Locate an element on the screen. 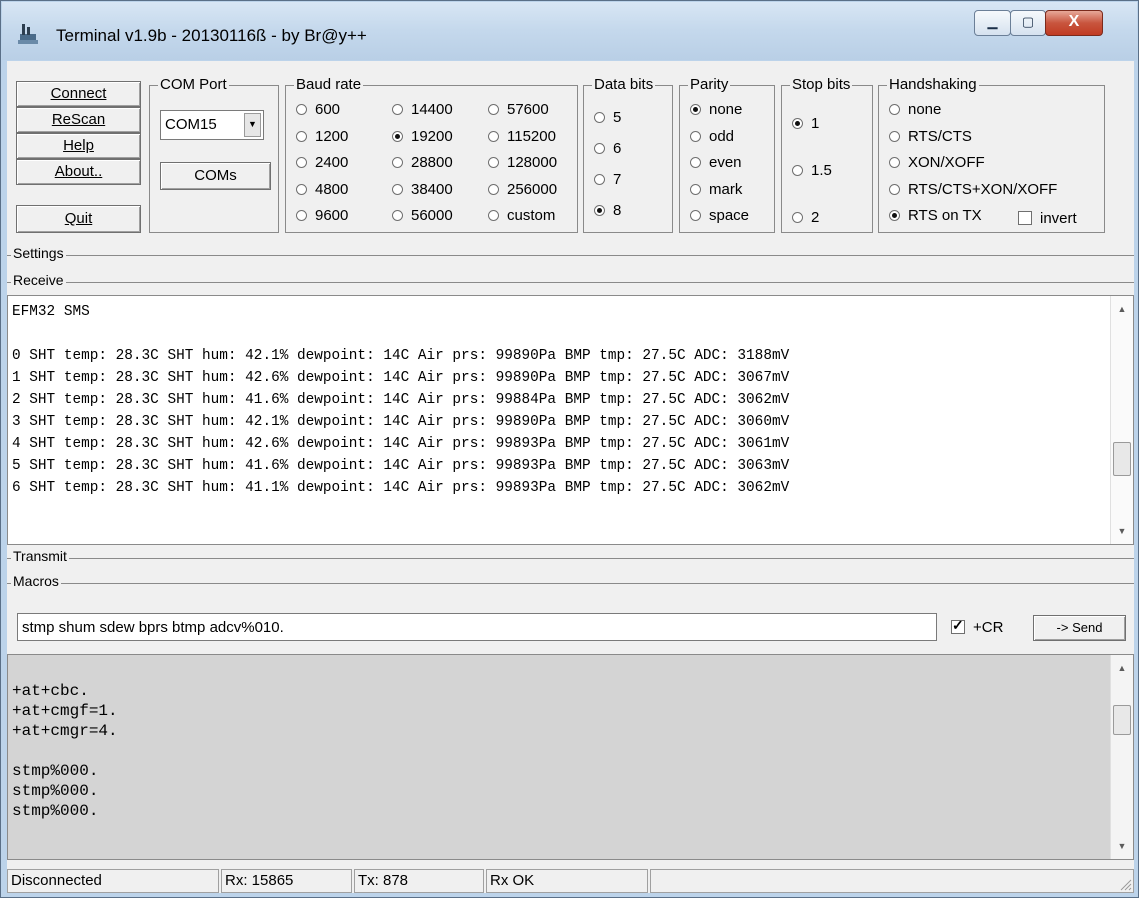 This screenshot has width=1139, height=898. handshake-option-1: none is located at coordinates (915, 110).